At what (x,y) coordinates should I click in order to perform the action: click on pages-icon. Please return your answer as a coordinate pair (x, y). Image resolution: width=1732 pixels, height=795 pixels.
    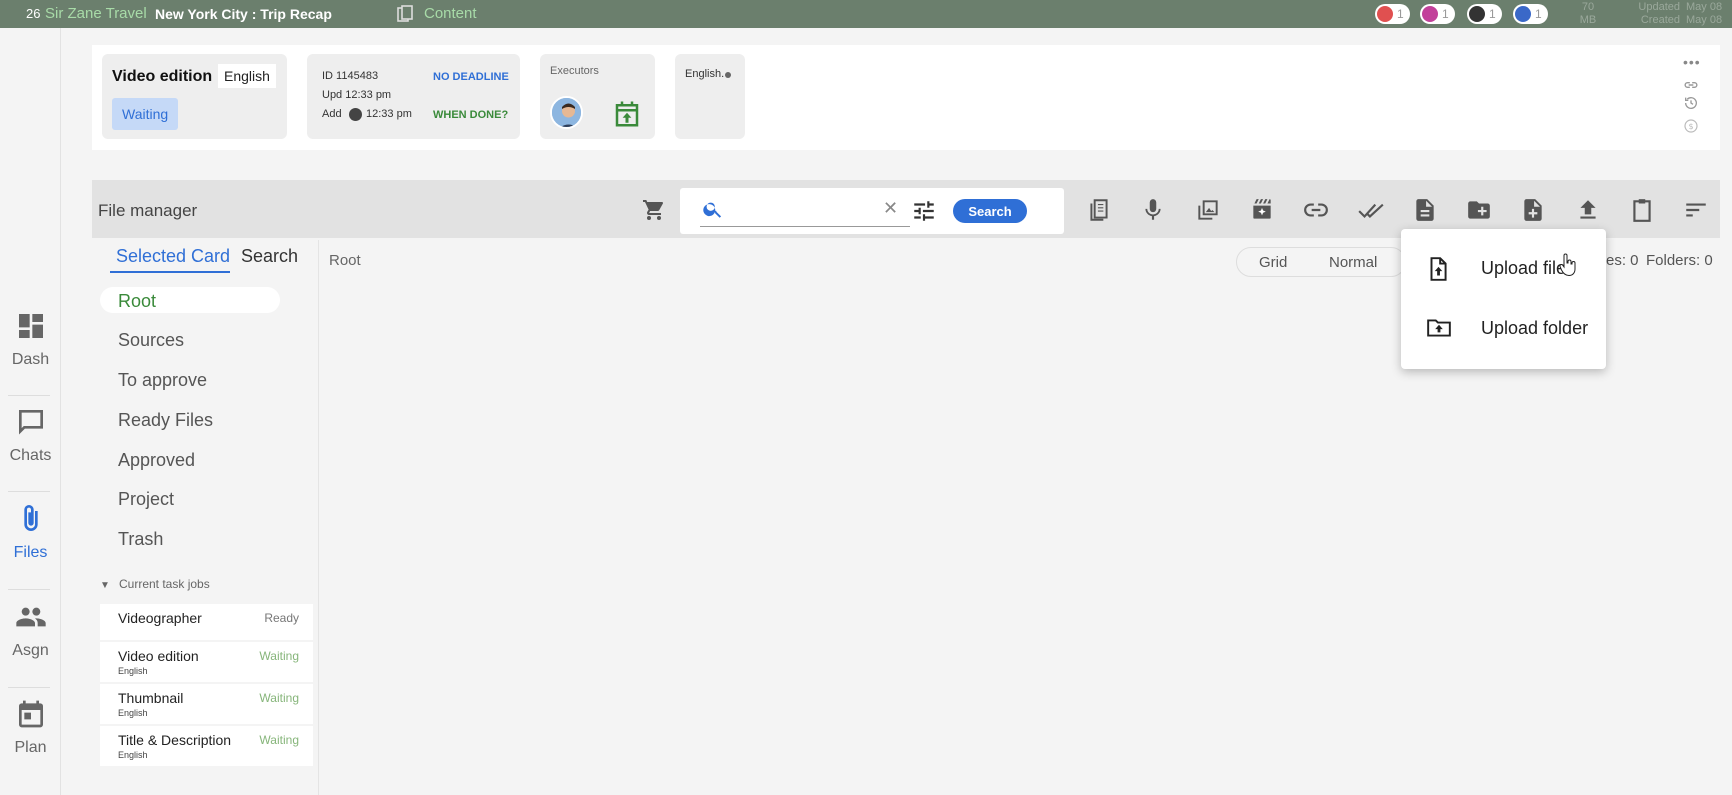
    Looking at the image, I should click on (1099, 210).